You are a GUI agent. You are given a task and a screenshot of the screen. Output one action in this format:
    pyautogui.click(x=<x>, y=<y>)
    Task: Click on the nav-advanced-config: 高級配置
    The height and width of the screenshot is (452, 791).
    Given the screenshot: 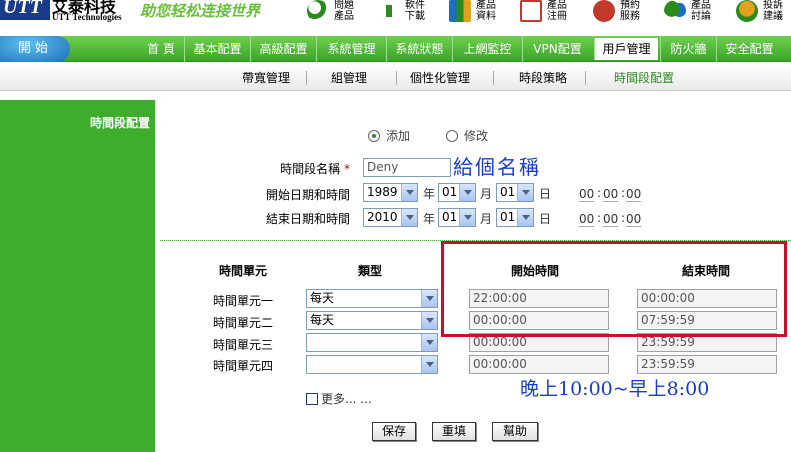 What is the action you would take?
    pyautogui.click(x=283, y=49)
    